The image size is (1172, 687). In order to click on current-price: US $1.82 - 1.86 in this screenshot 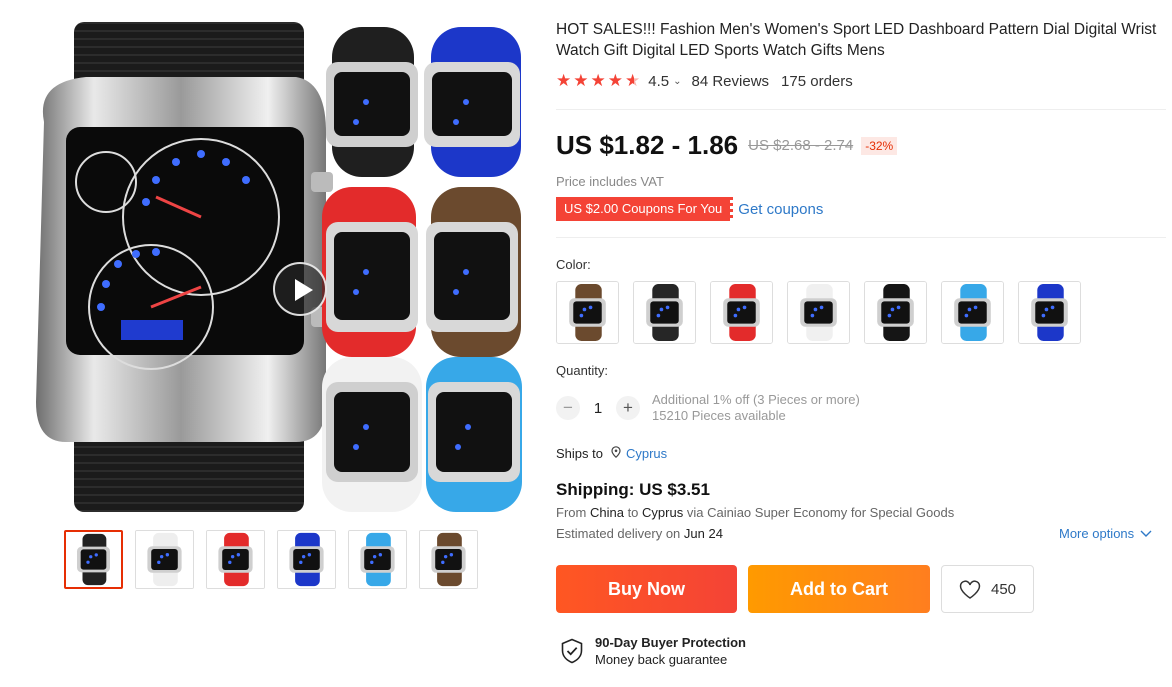, I will do `click(647, 145)`.